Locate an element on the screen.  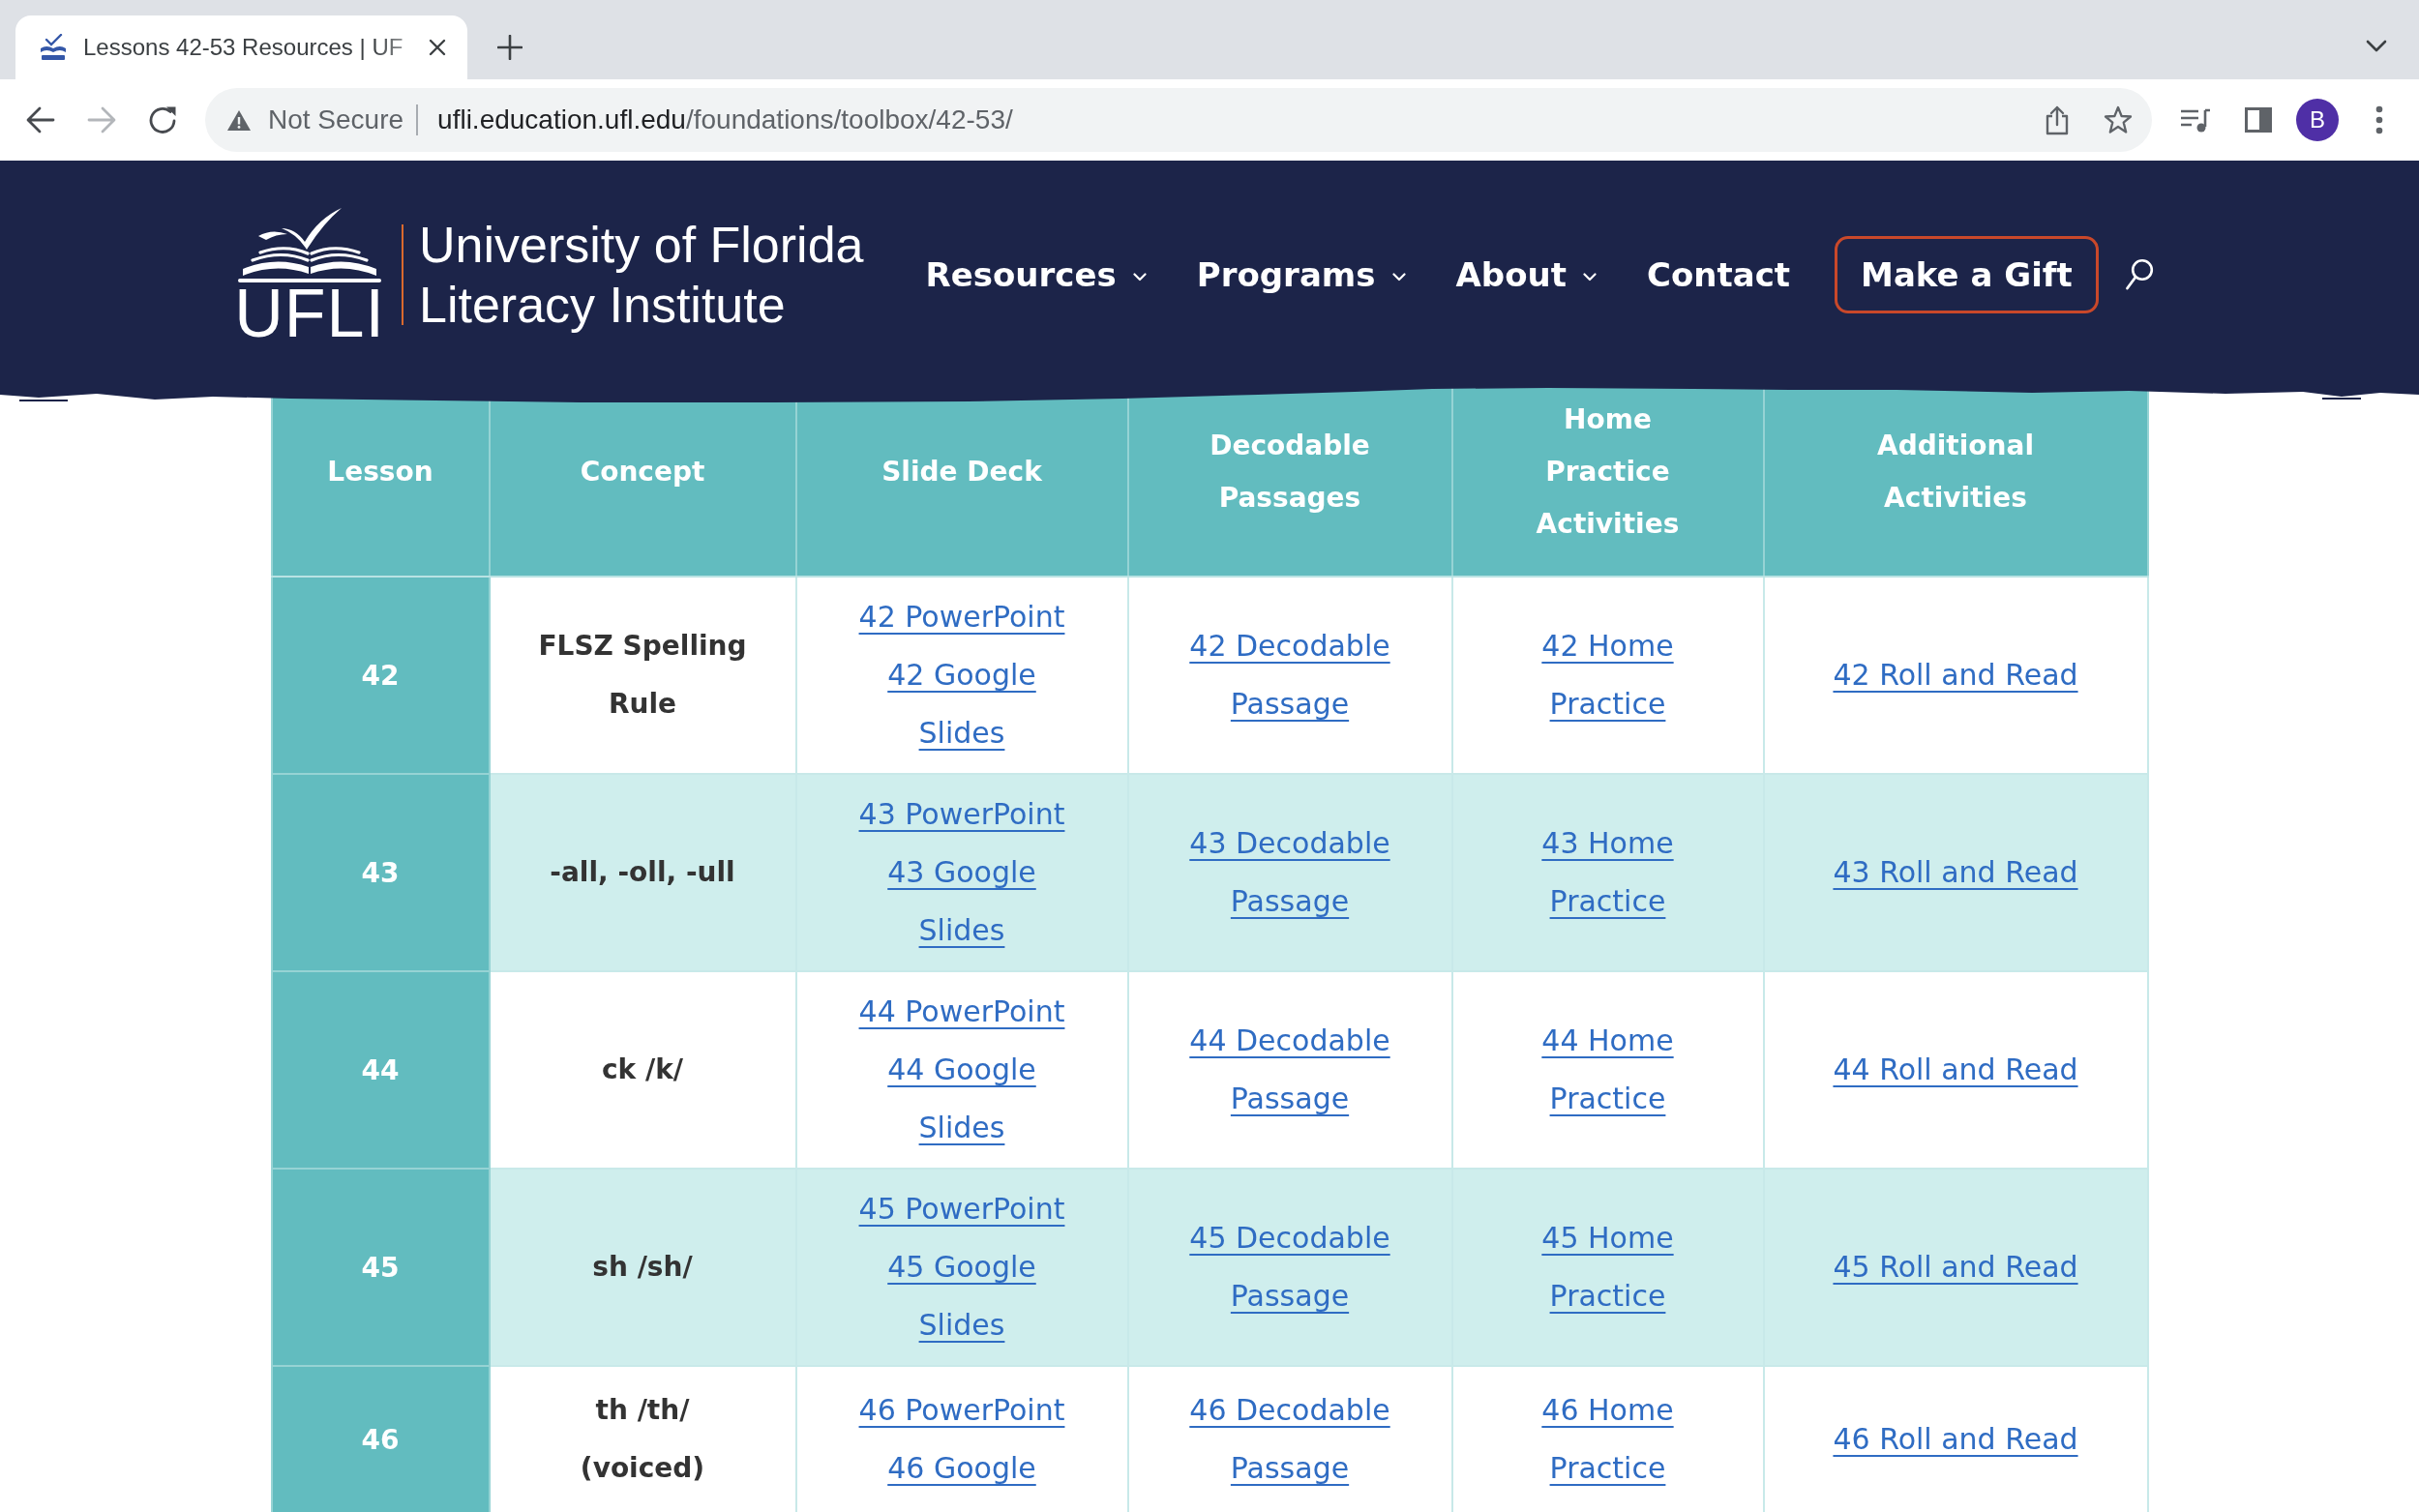
concept-cell: th /th/ (voiced) is located at coordinates (643, 1439).